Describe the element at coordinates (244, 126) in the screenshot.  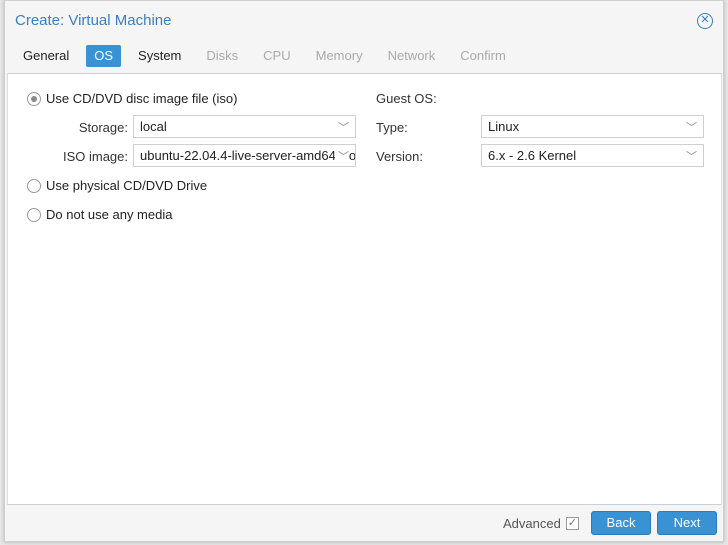
I see `storage-select: local ﹀` at that location.